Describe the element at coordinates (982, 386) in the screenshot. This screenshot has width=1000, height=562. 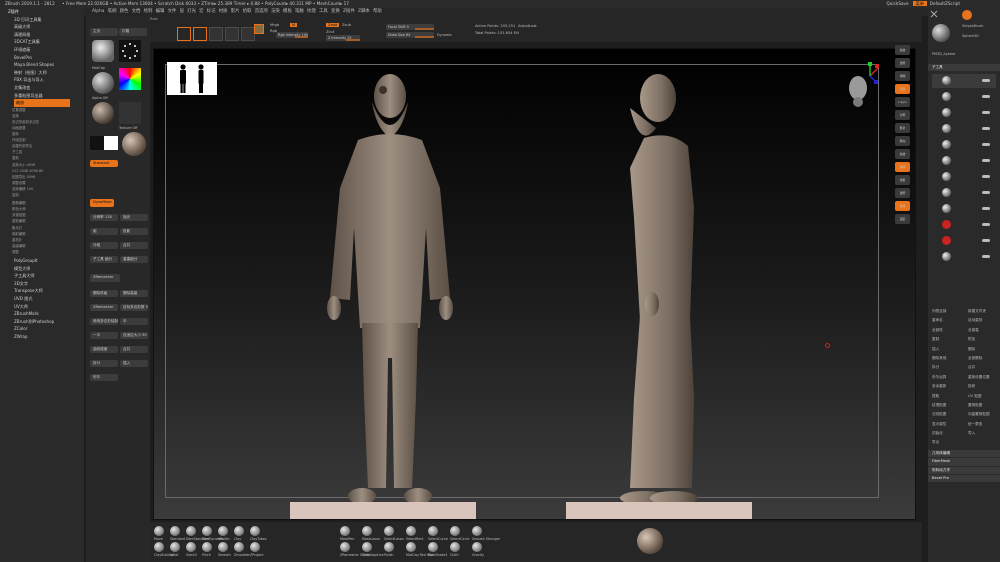
I see `subtool-action: 投射` at that location.